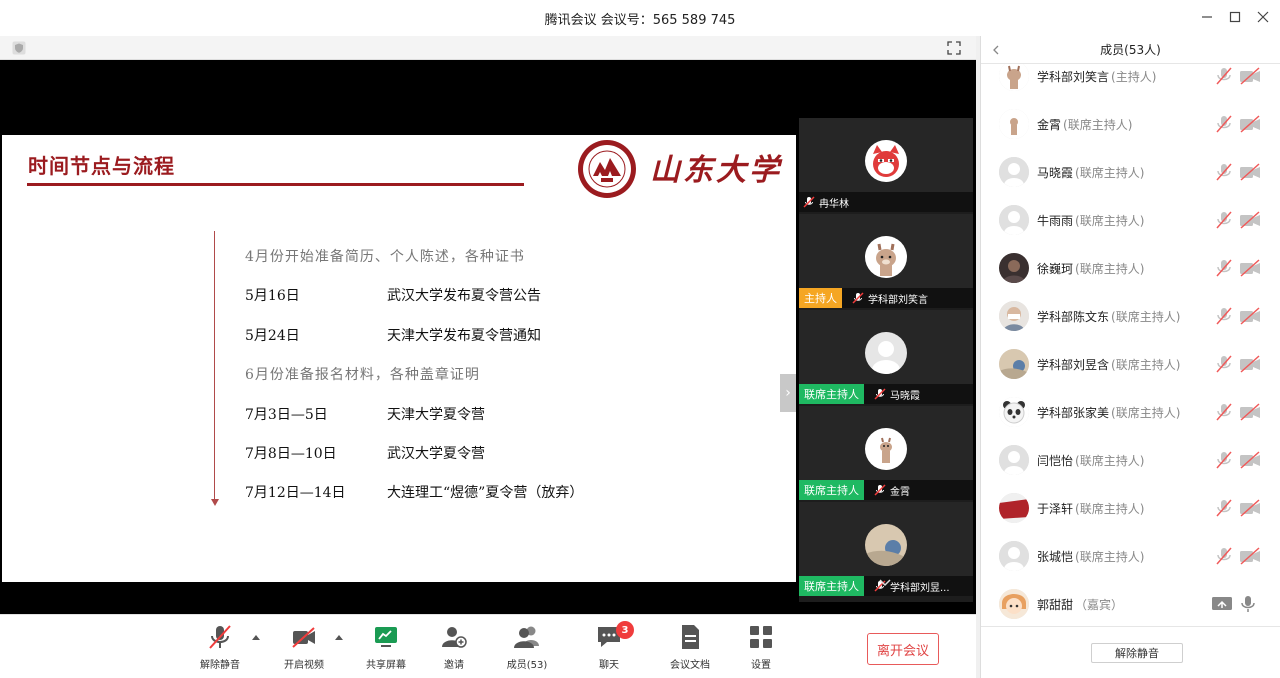 This screenshot has width=1280, height=678. Describe the element at coordinates (220, 637) in the screenshot. I see `mic-off-icon` at that location.